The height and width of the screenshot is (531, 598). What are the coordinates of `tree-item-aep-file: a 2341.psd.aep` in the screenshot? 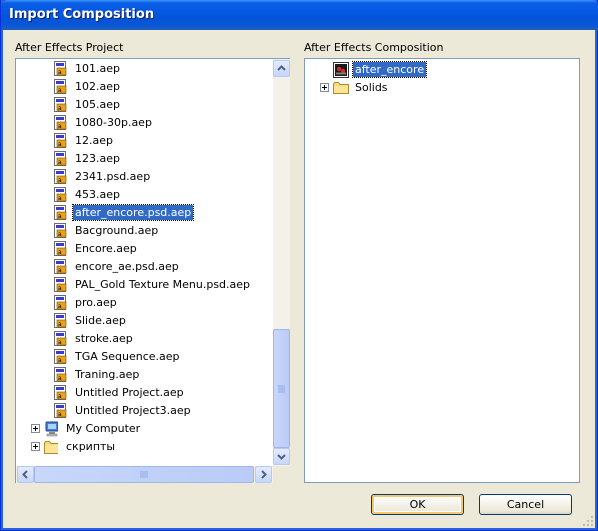 It's located at (103, 177).